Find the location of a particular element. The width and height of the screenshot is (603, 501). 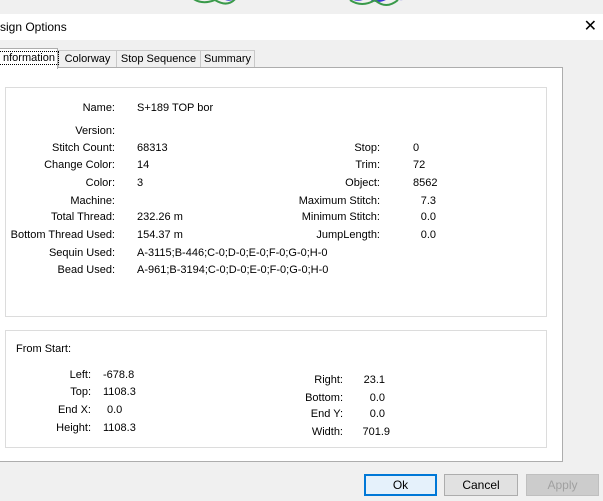

total-thread-value: 232.26 m is located at coordinates (160, 217).